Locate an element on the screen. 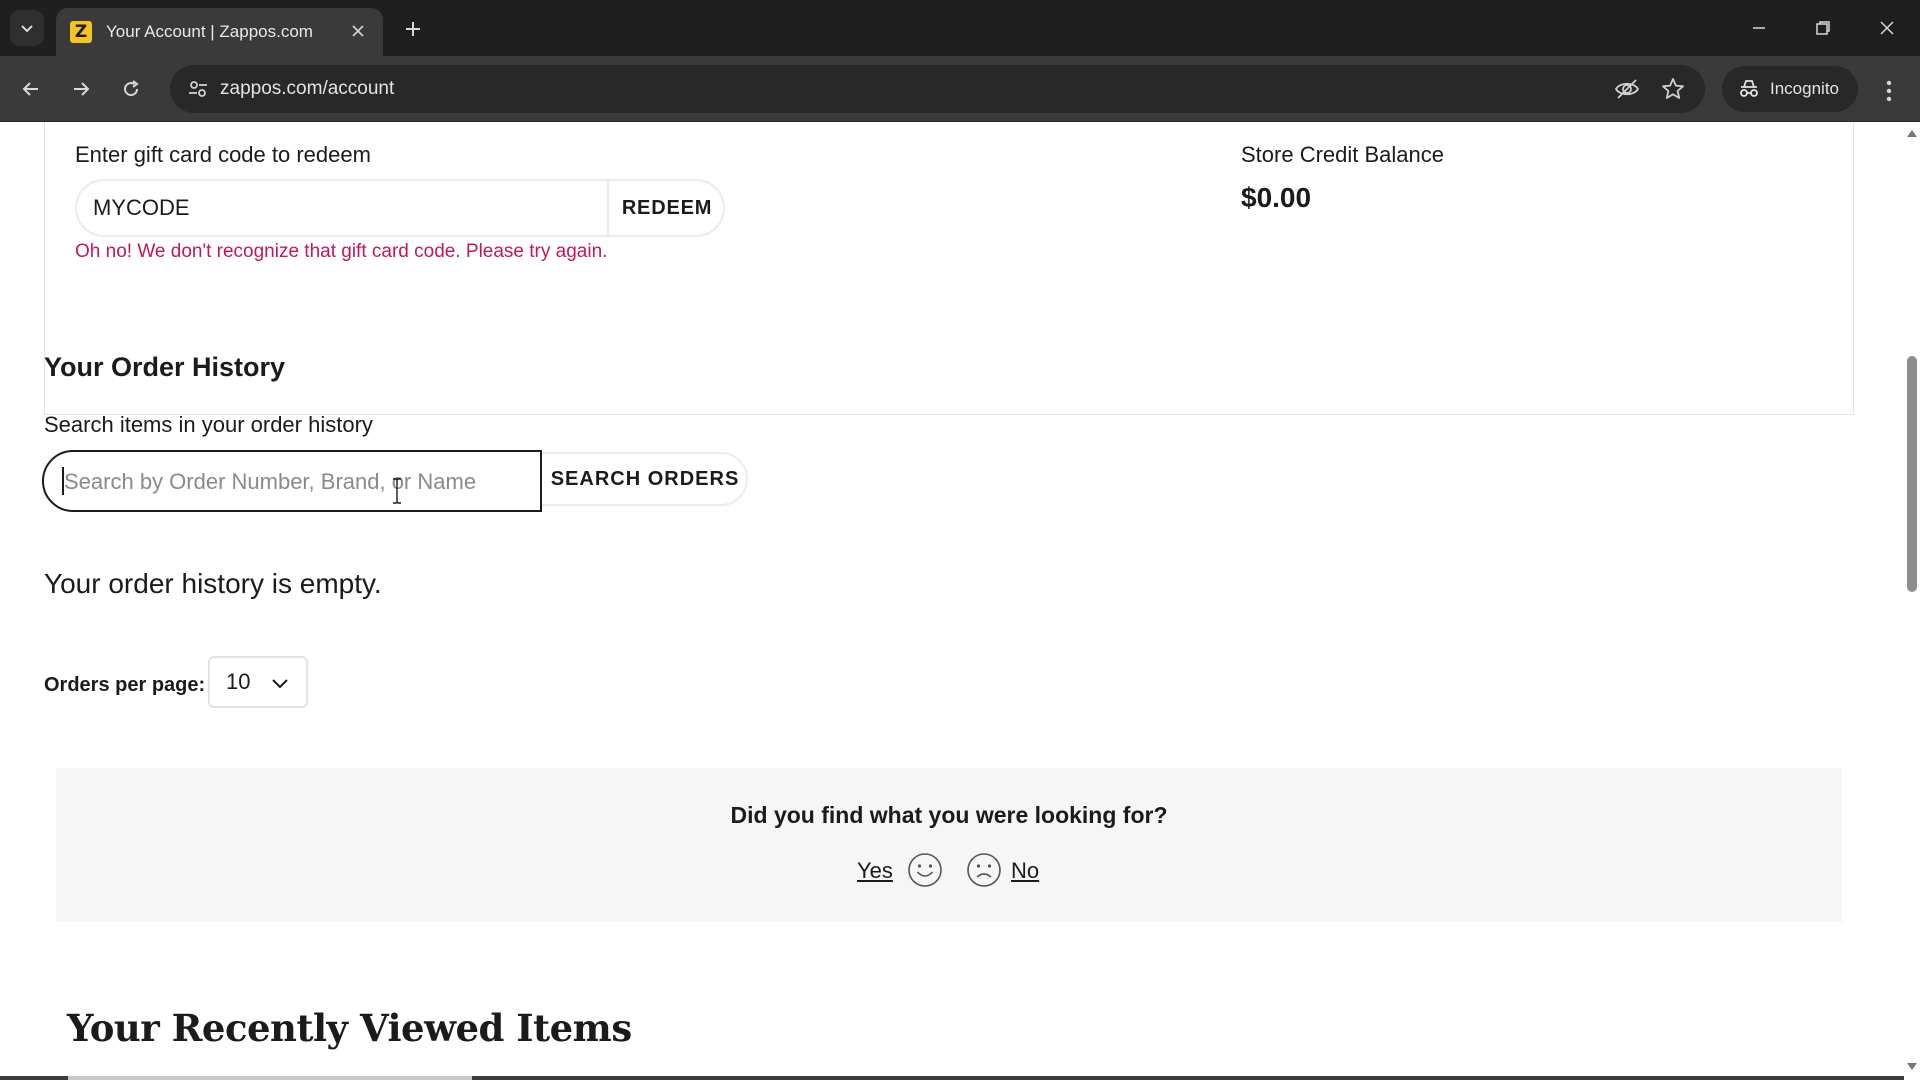 The image size is (1920, 1080). order-search-input: Search by Order Number, Brand, or Name is located at coordinates (292, 481).